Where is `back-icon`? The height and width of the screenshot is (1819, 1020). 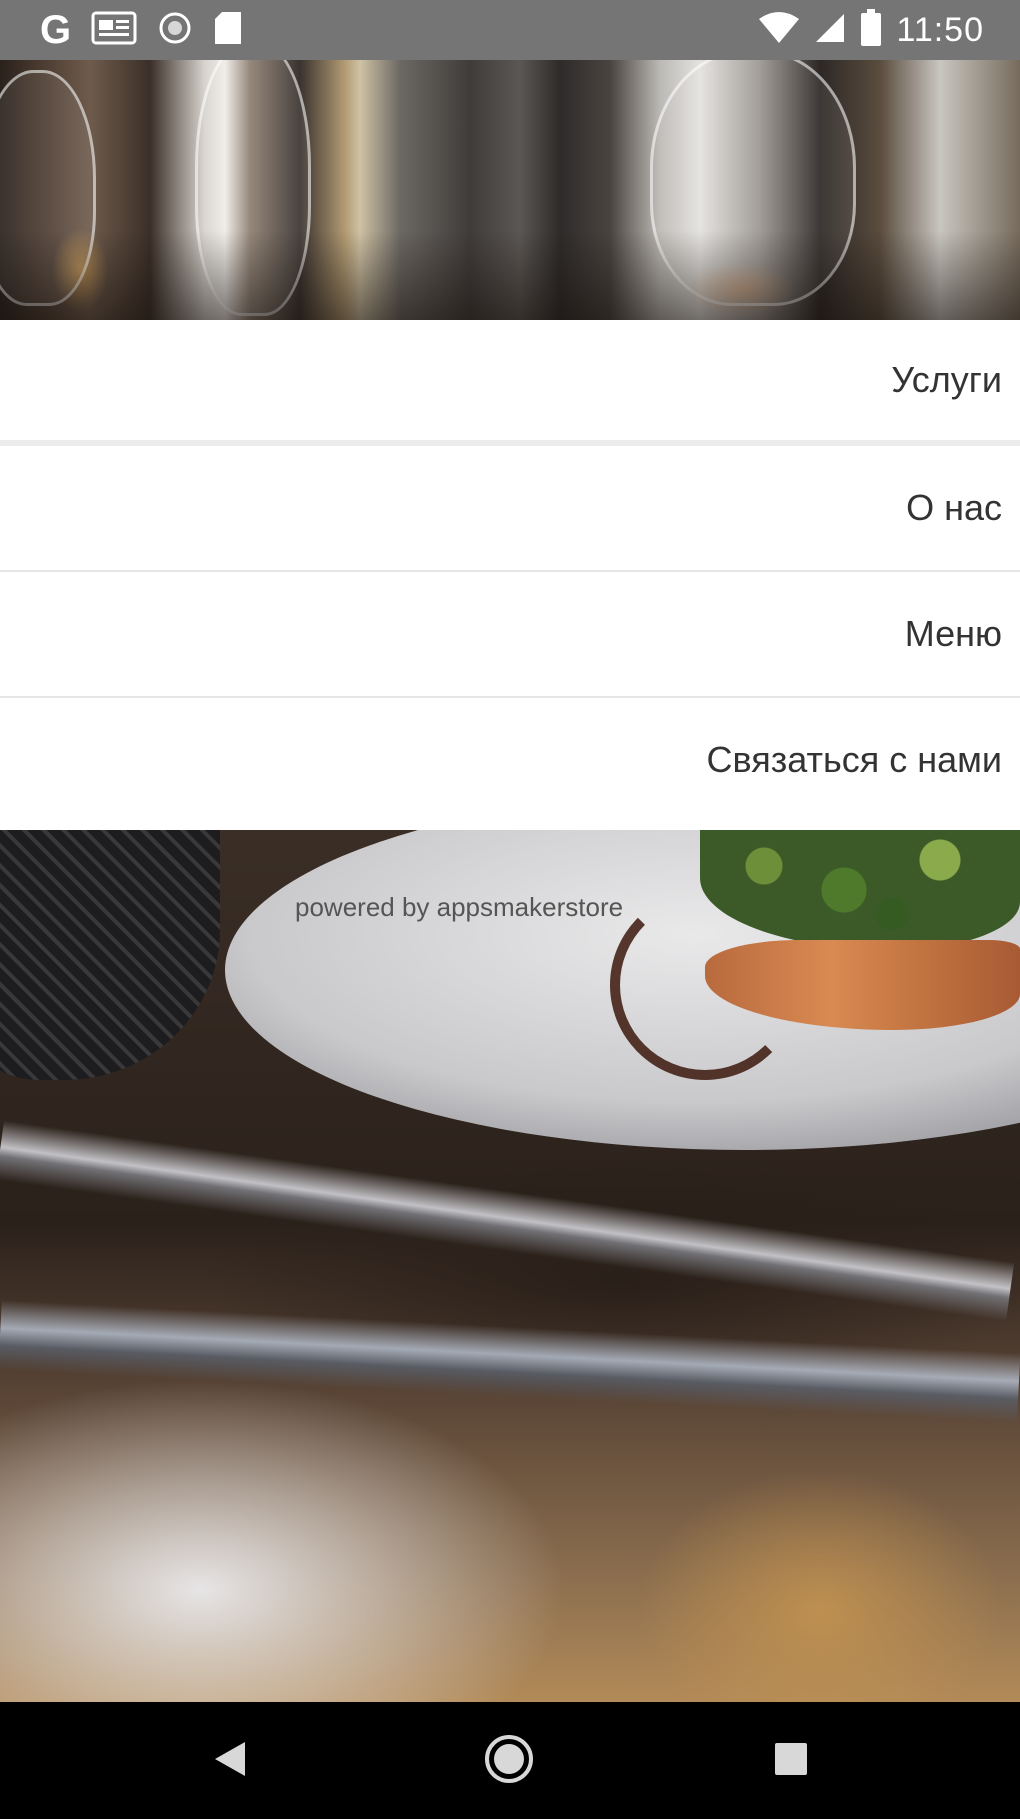 back-icon is located at coordinates (230, 1761).